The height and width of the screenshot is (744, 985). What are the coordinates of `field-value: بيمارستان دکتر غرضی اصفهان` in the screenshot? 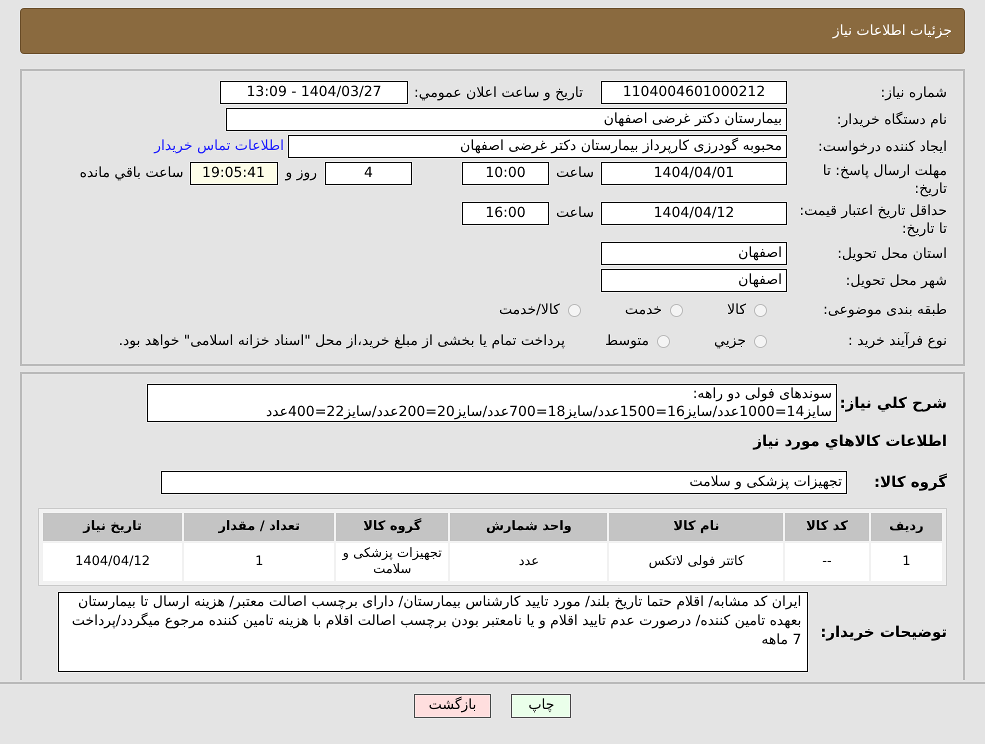 It's located at (506, 119).